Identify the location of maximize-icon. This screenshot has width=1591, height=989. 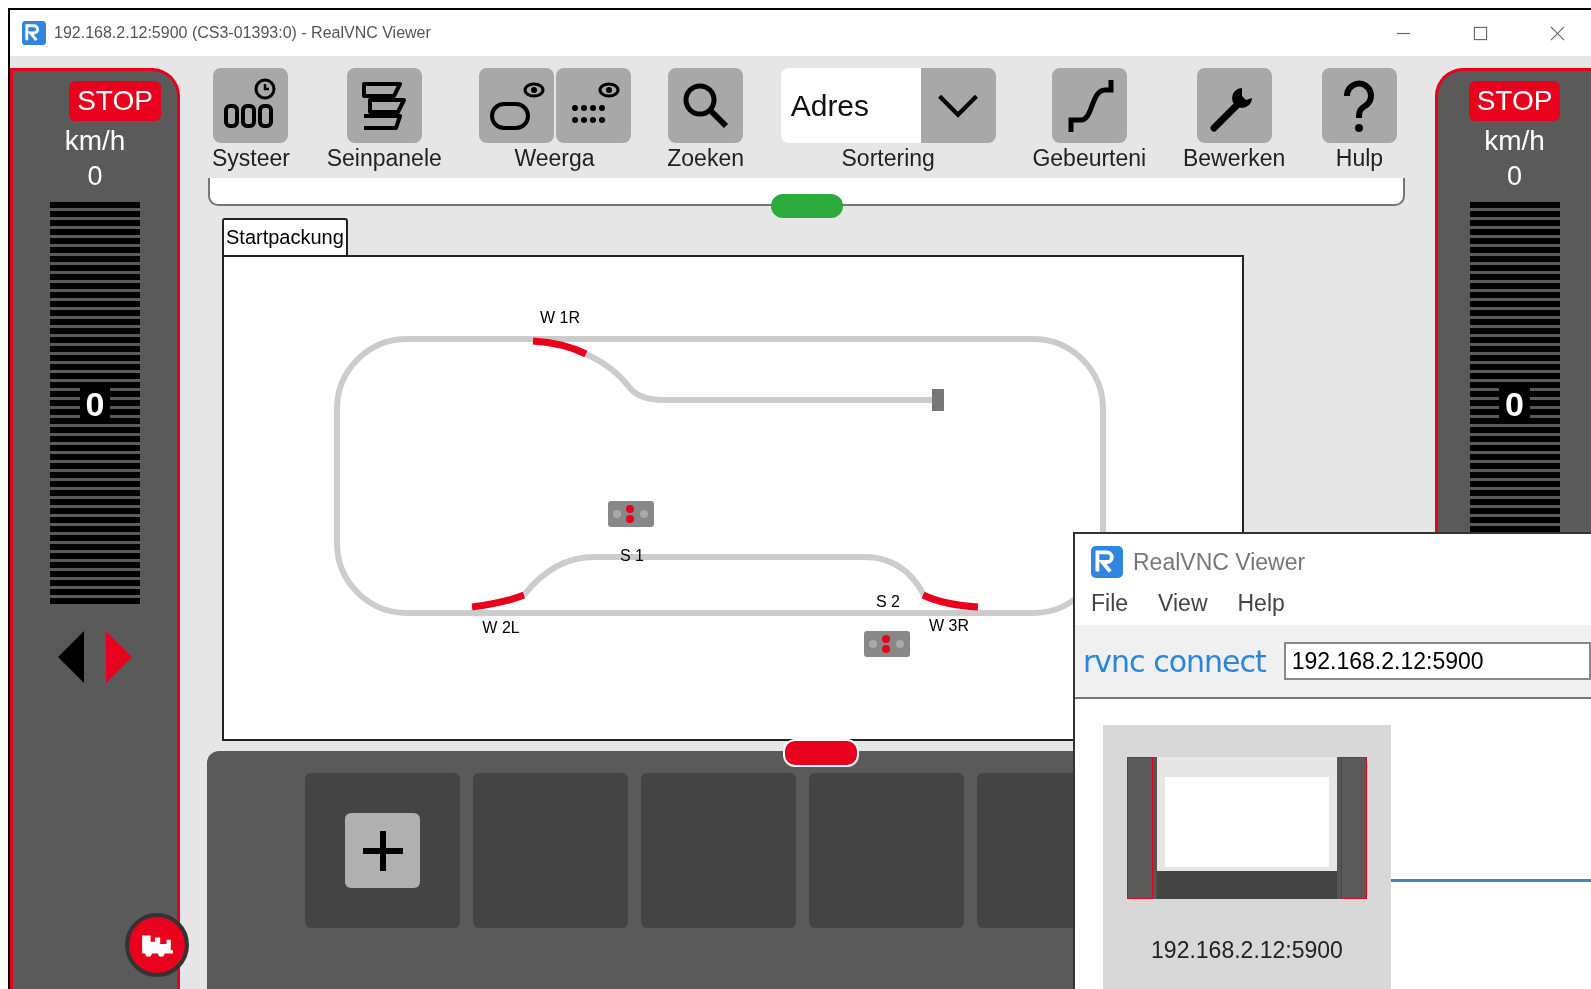
(1480, 33).